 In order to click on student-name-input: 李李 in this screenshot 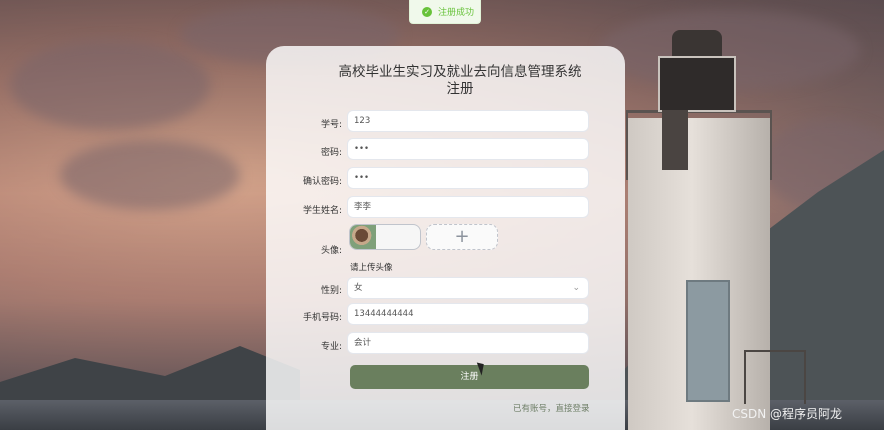, I will do `click(468, 207)`.